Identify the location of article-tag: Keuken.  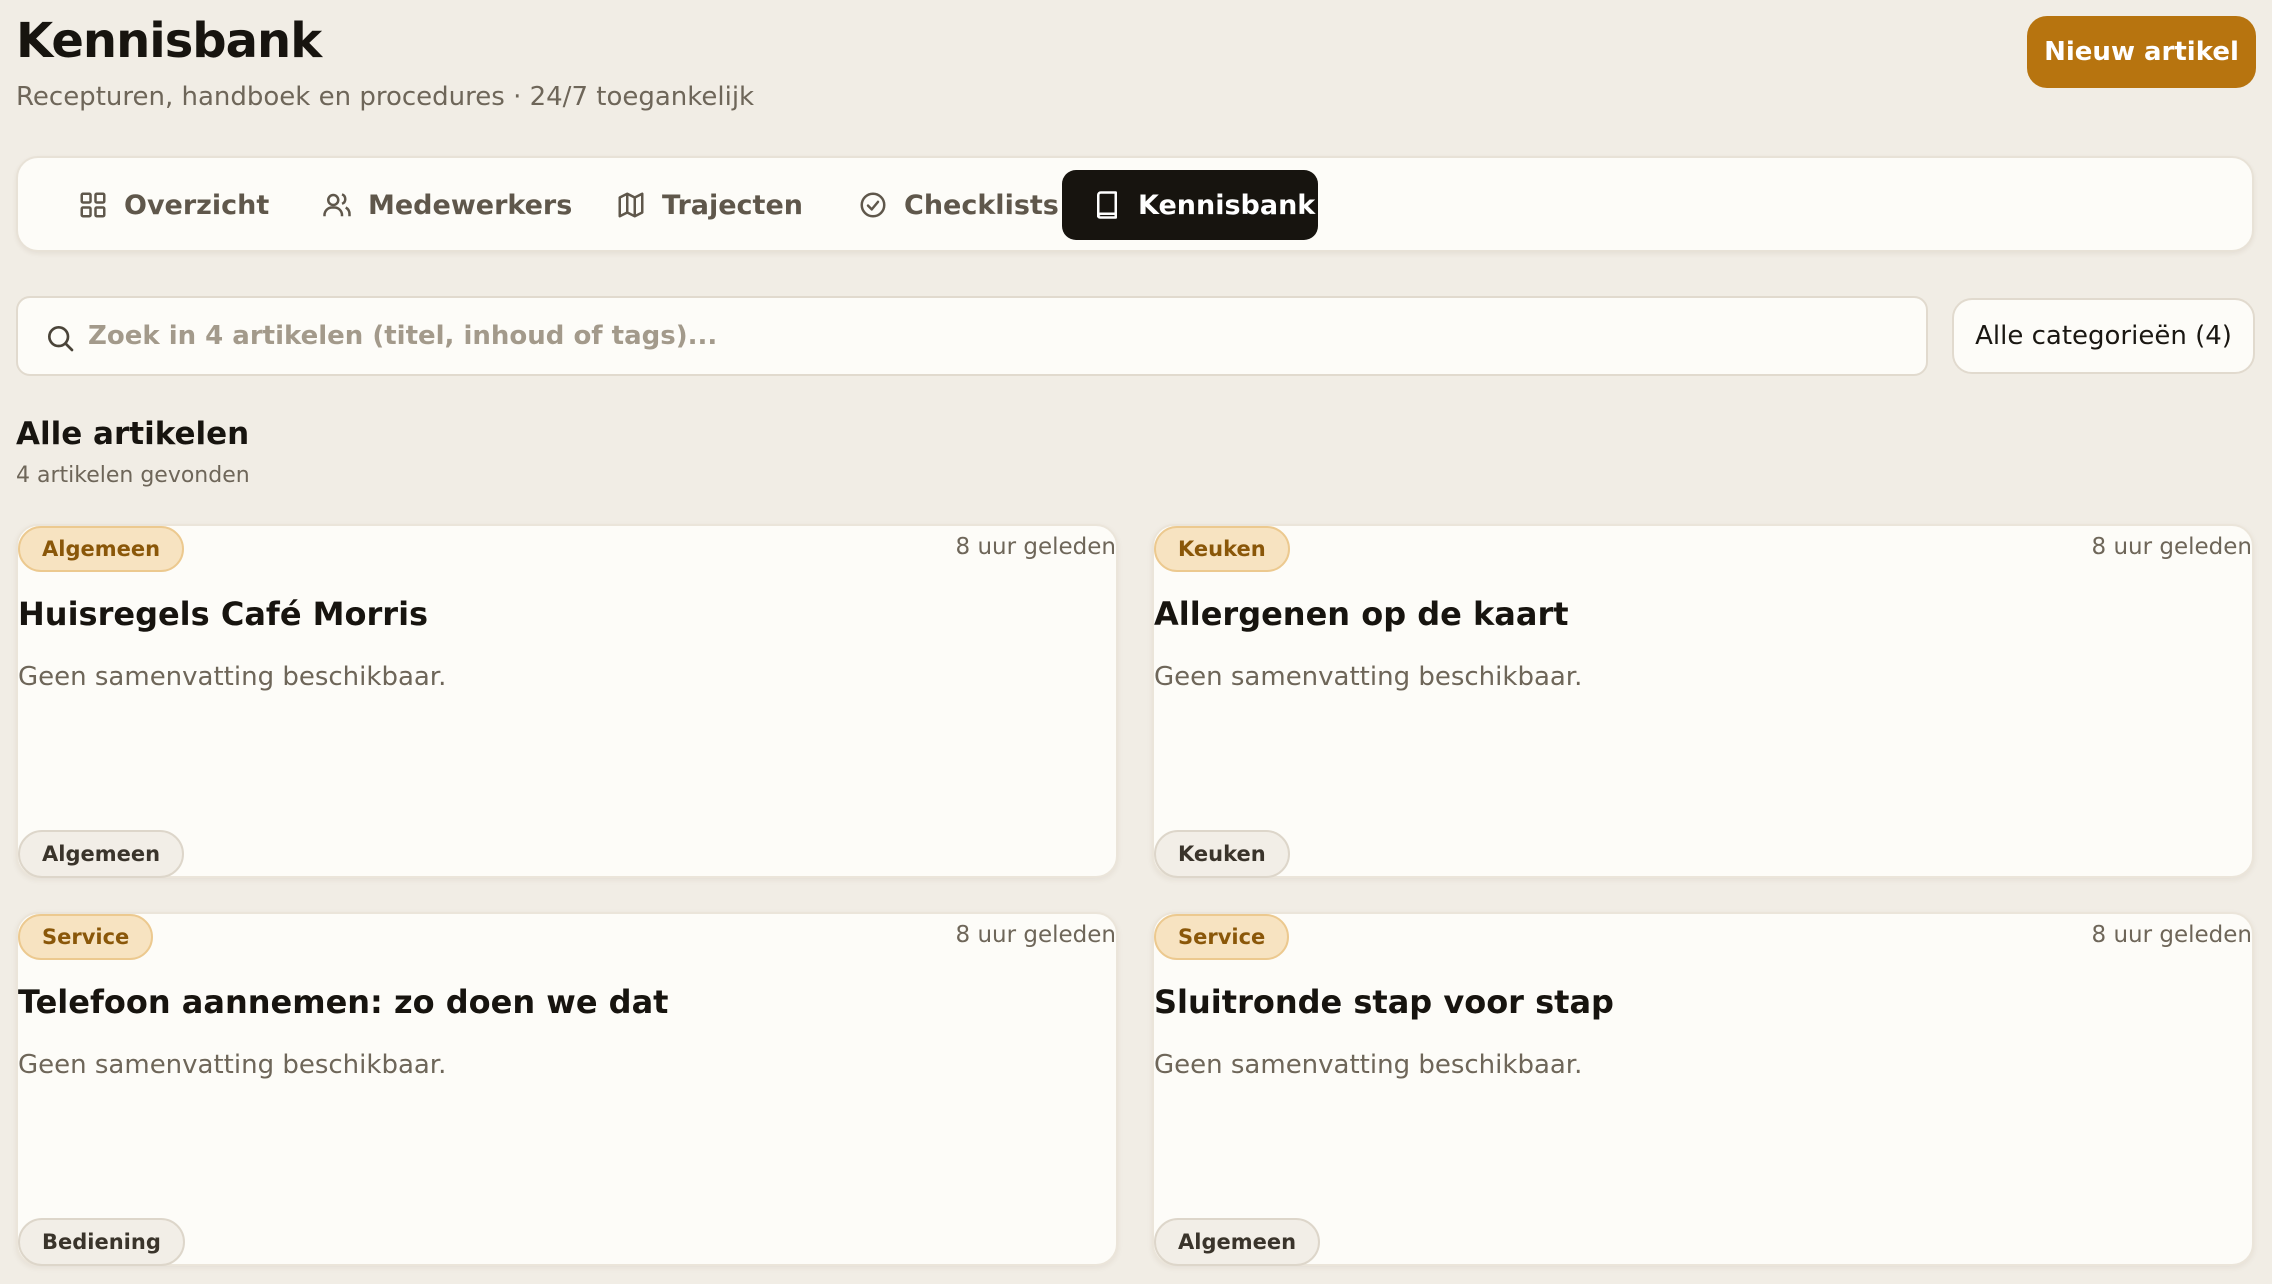
(1222, 854).